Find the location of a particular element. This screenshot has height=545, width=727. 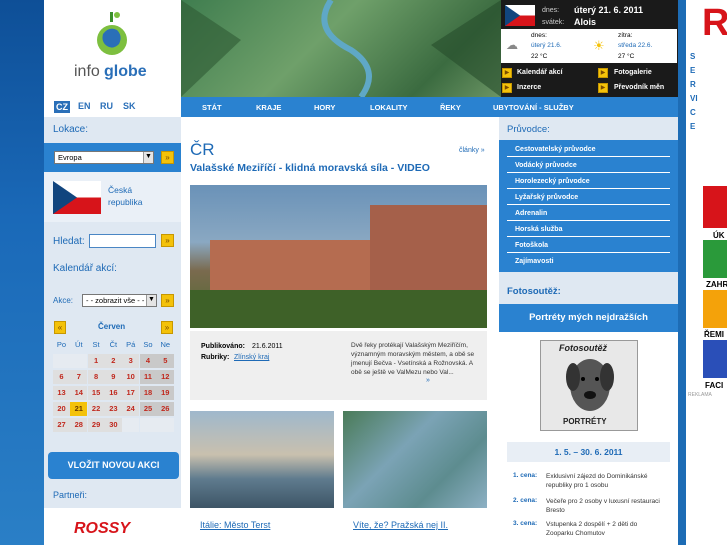

contest-title: Portréty mých nejdražších is located at coordinates (588, 318).